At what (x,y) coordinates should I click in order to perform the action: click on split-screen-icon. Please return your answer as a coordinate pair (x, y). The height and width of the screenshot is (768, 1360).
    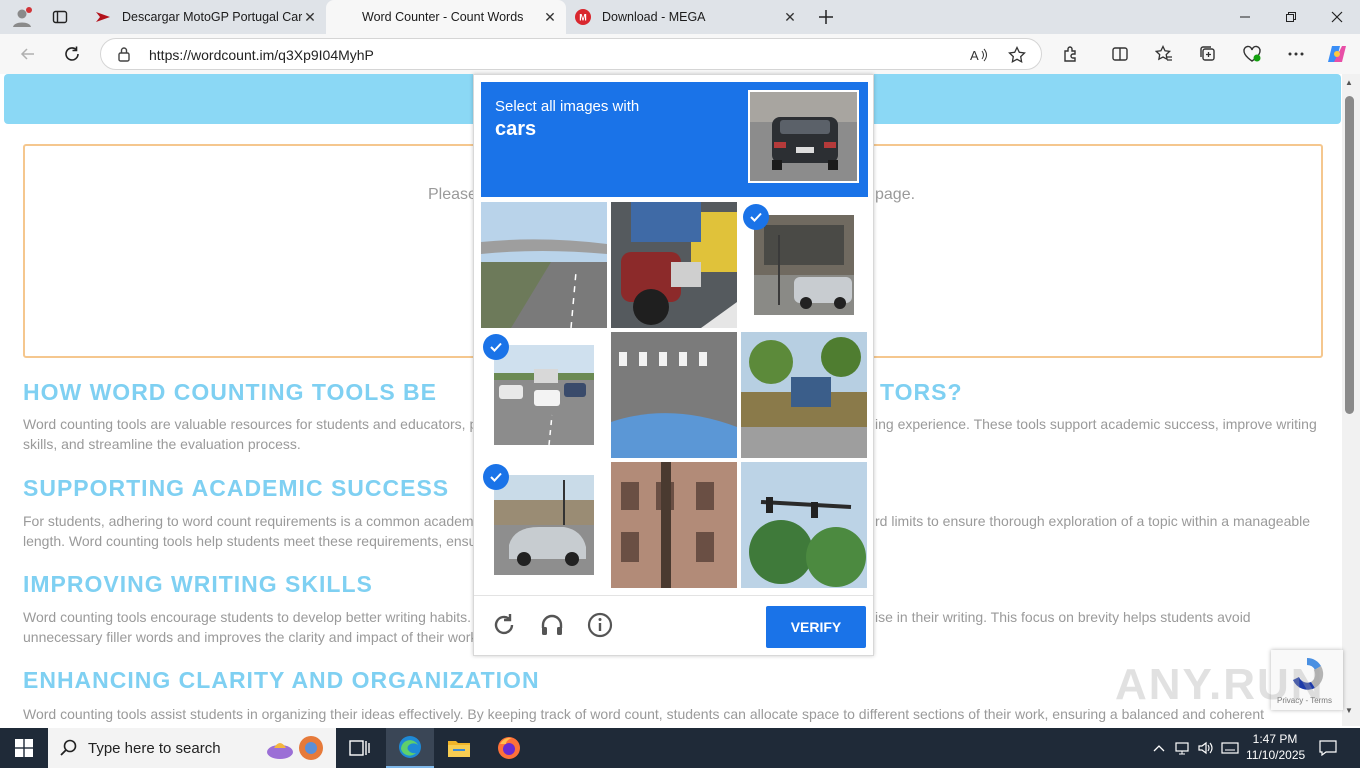
    Looking at the image, I should click on (1120, 54).